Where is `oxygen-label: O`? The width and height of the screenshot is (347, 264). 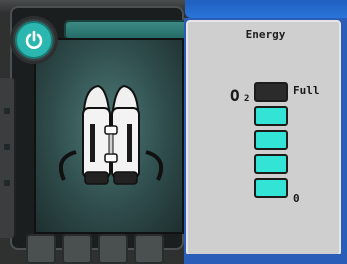
oxygen-label: O is located at coordinates (235, 95).